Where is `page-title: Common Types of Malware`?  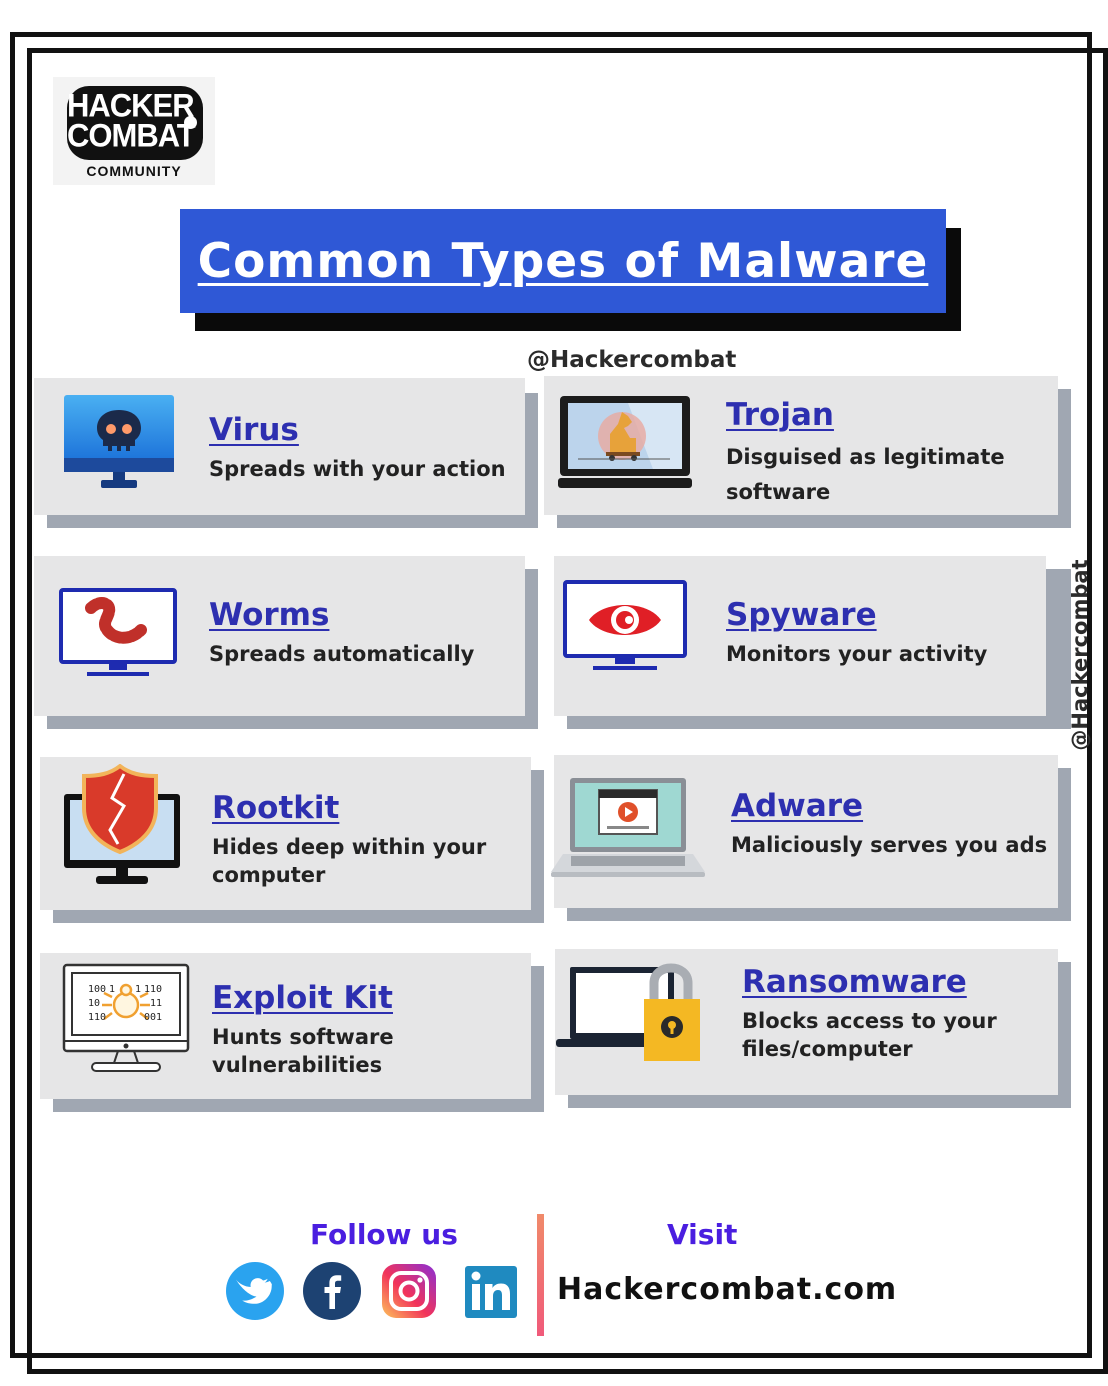
page-title: Common Types of Malware is located at coordinates (563, 261).